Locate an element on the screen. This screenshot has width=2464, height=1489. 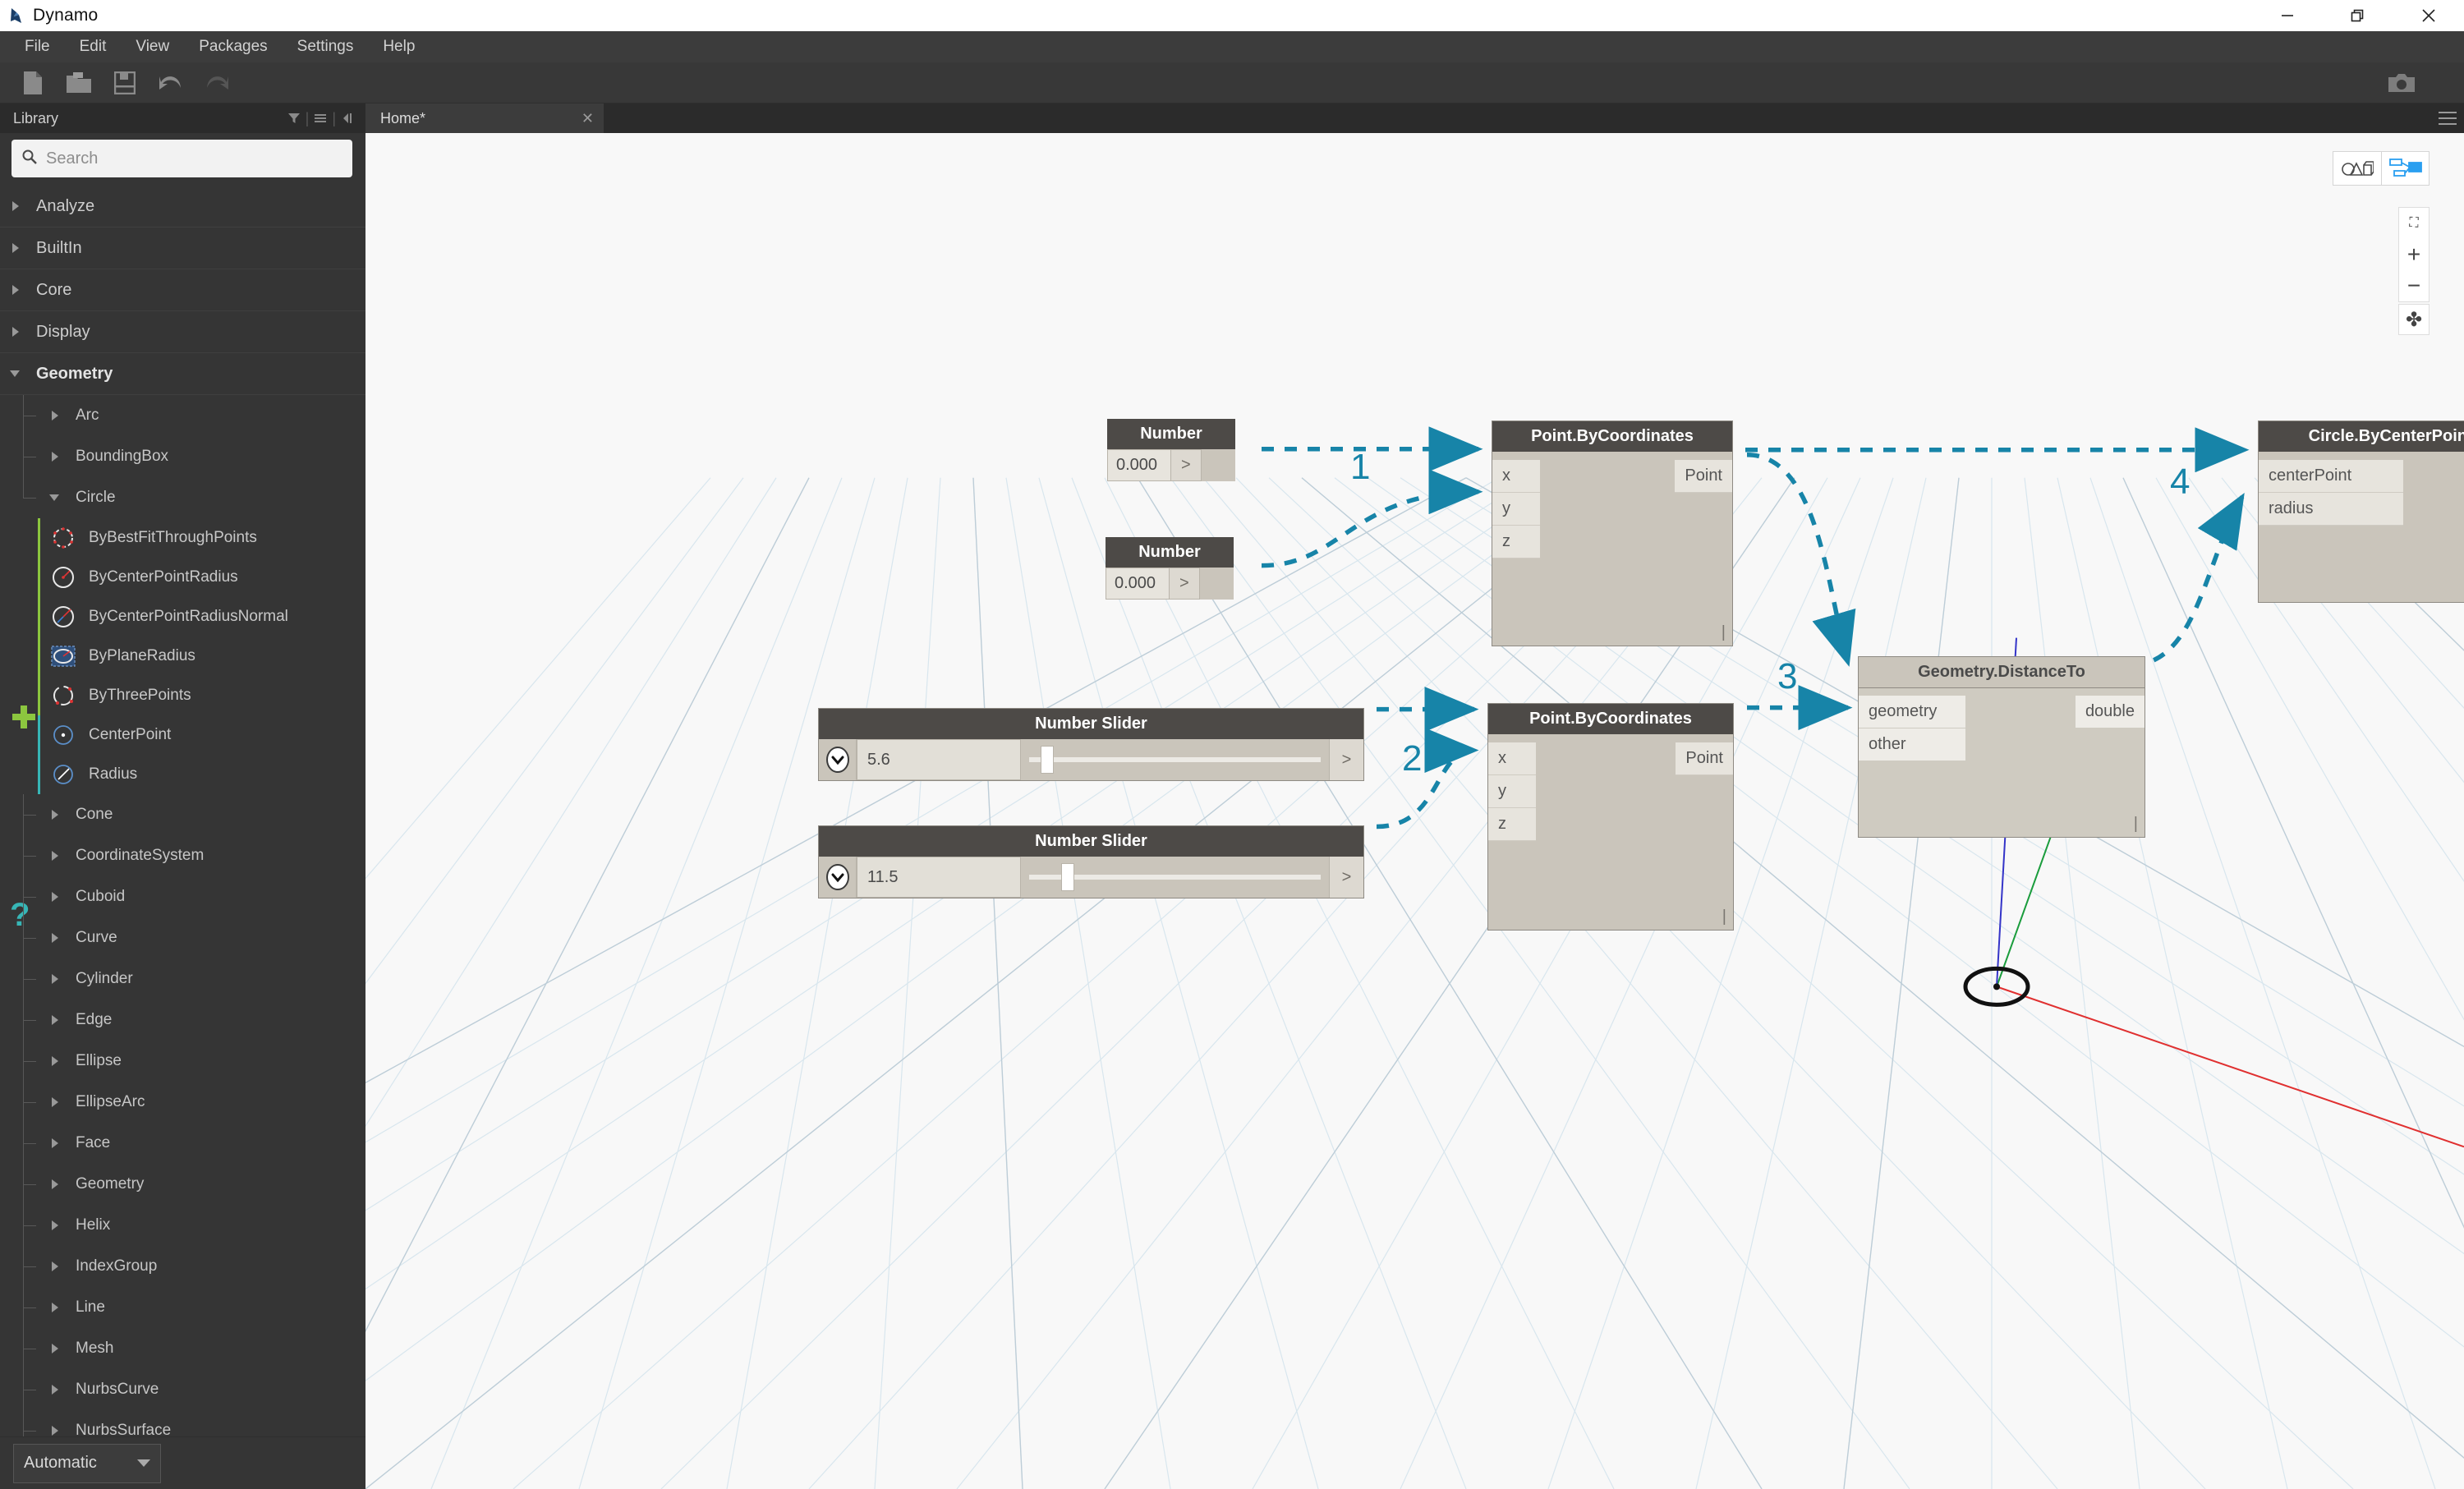
sidebar-item-ellipse: Ellipse is located at coordinates (182, 1061).